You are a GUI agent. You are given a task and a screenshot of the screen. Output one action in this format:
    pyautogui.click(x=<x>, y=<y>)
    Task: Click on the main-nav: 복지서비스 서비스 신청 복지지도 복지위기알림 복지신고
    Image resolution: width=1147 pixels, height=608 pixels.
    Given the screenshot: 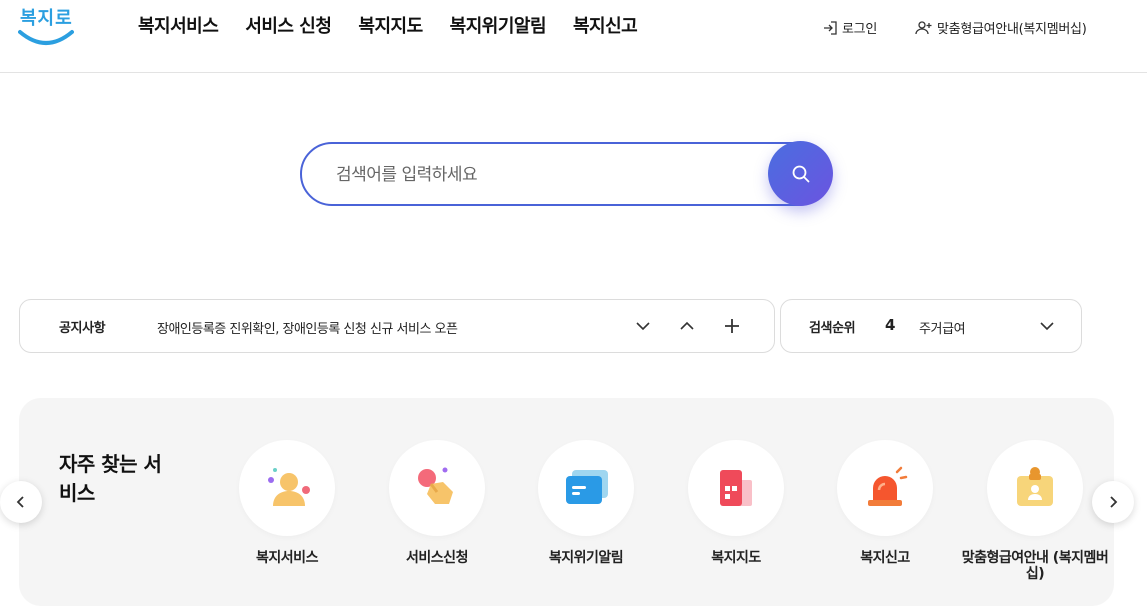 What is the action you would take?
    pyautogui.click(x=401, y=25)
    